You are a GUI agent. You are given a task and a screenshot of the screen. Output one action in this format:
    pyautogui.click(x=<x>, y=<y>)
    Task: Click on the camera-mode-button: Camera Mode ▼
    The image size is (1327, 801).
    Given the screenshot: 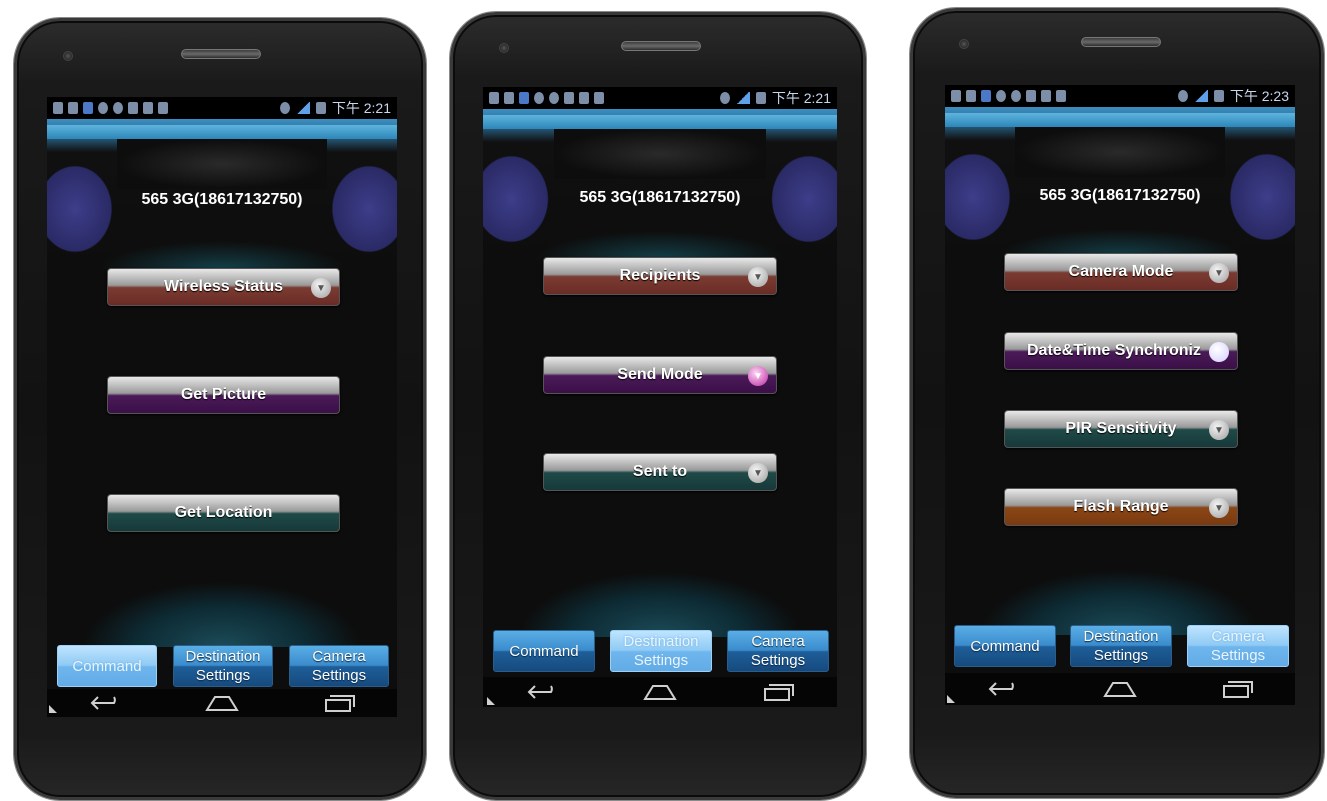 What is the action you would take?
    pyautogui.click(x=1121, y=272)
    